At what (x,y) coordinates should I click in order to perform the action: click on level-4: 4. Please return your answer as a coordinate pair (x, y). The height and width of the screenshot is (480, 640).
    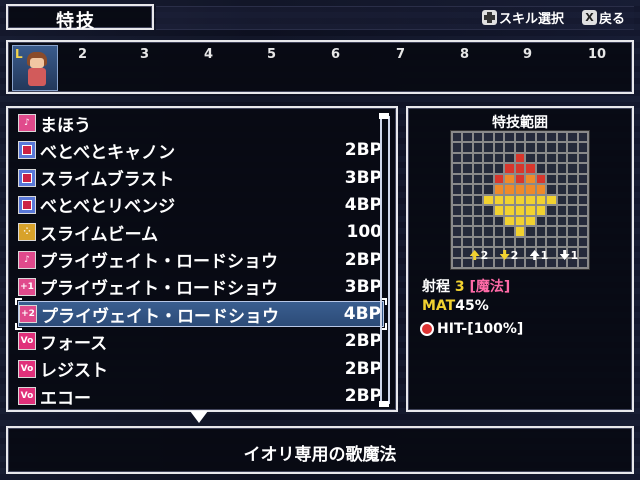
    Looking at the image, I should click on (208, 54).